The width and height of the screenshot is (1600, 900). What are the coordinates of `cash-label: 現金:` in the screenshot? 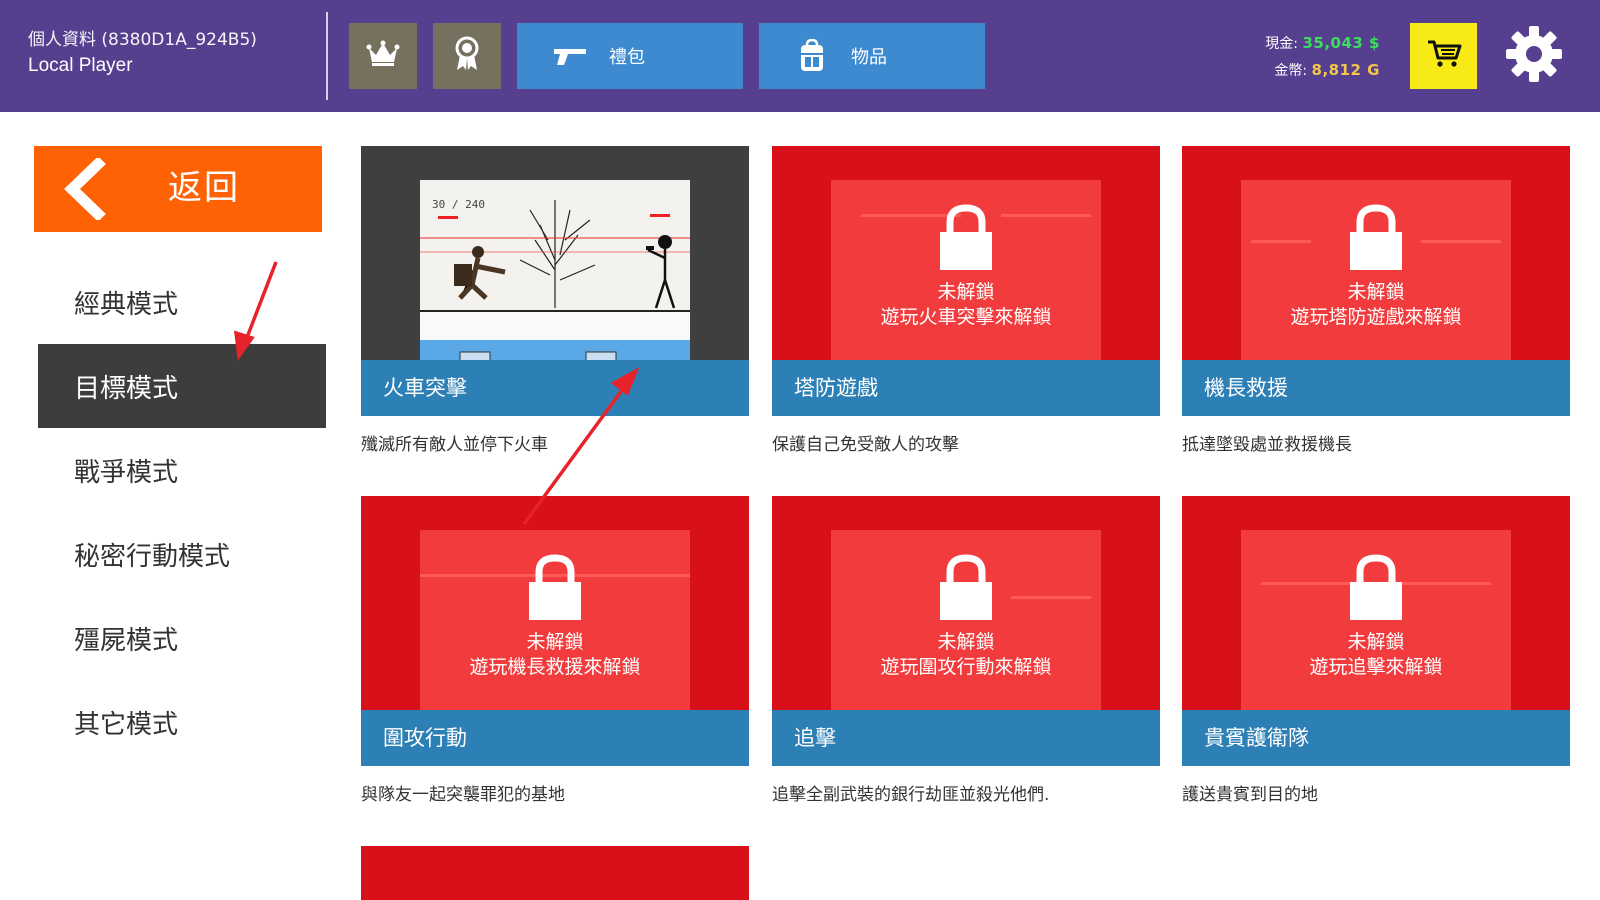 It's located at (1281, 44).